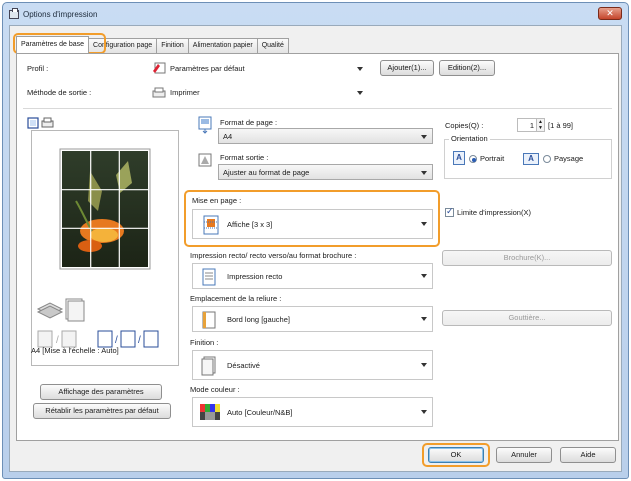  I want to click on print-limit-checkbox, so click(449, 211).